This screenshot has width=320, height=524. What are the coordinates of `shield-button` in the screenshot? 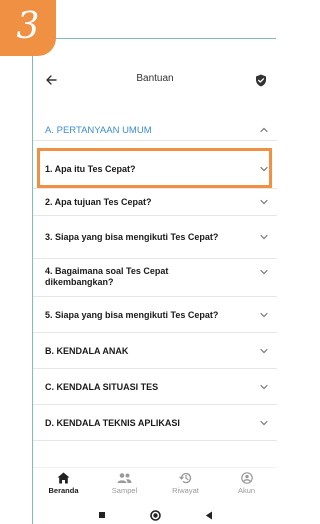 It's located at (261, 80).